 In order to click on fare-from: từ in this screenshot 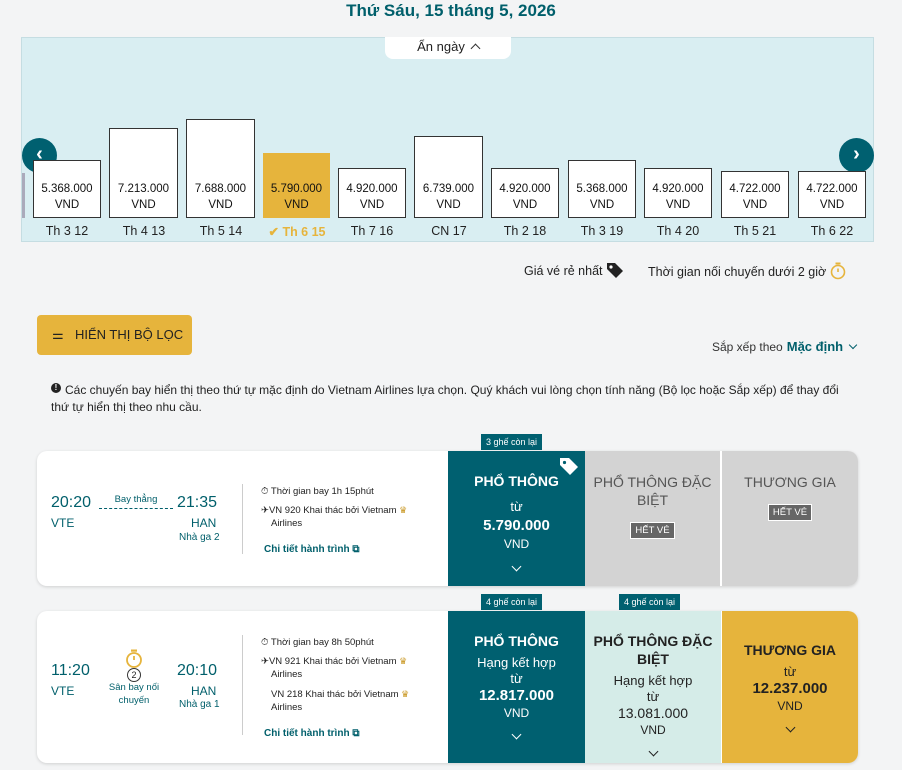, I will do `click(653, 696)`.